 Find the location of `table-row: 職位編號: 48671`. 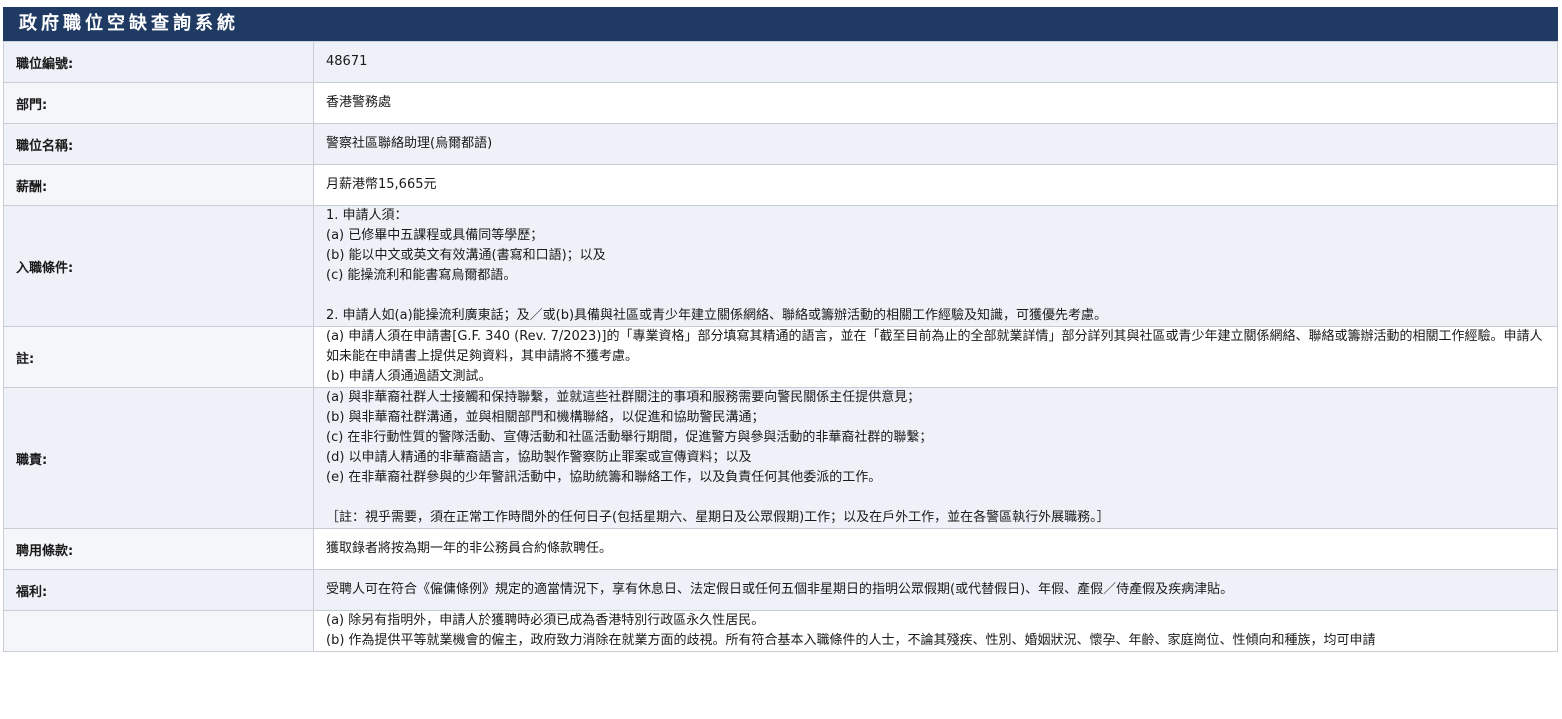

table-row: 職位編號: 48671 is located at coordinates (780, 62).